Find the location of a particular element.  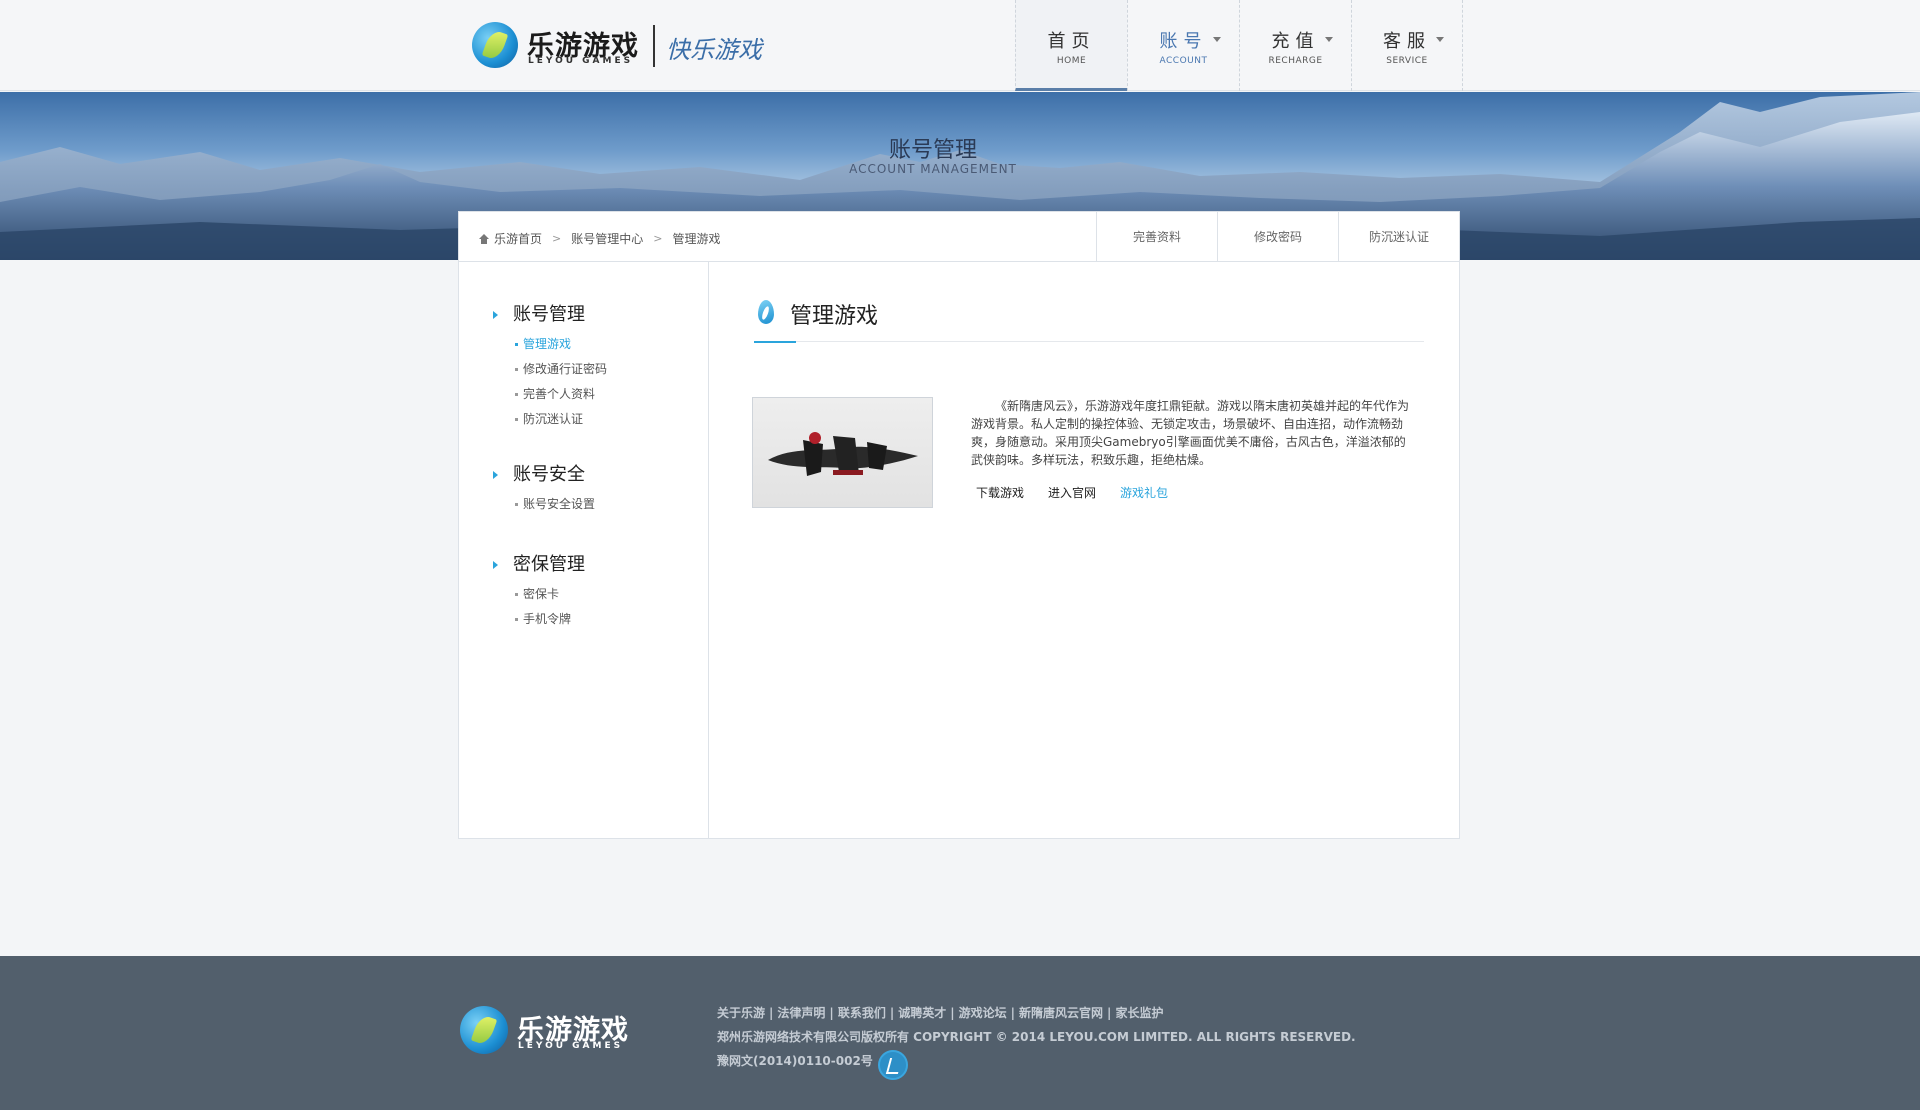

footer-link-parental: 家长监护 is located at coordinates (1139, 1013).